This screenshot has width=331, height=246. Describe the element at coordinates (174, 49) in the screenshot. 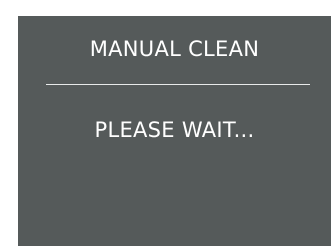

I see `screen-title: MANUAL CLEAN` at that location.